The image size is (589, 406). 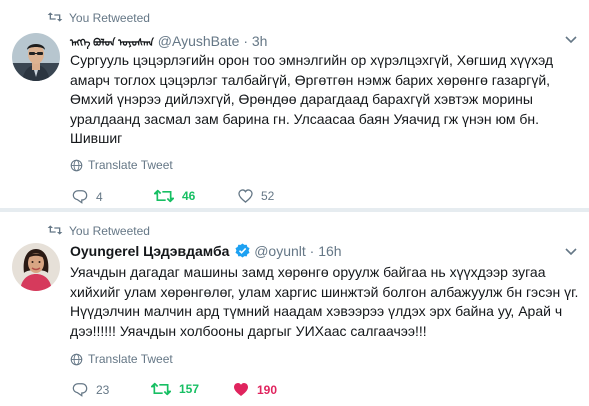 I want to click on retweet-count: 46, so click(x=189, y=196).